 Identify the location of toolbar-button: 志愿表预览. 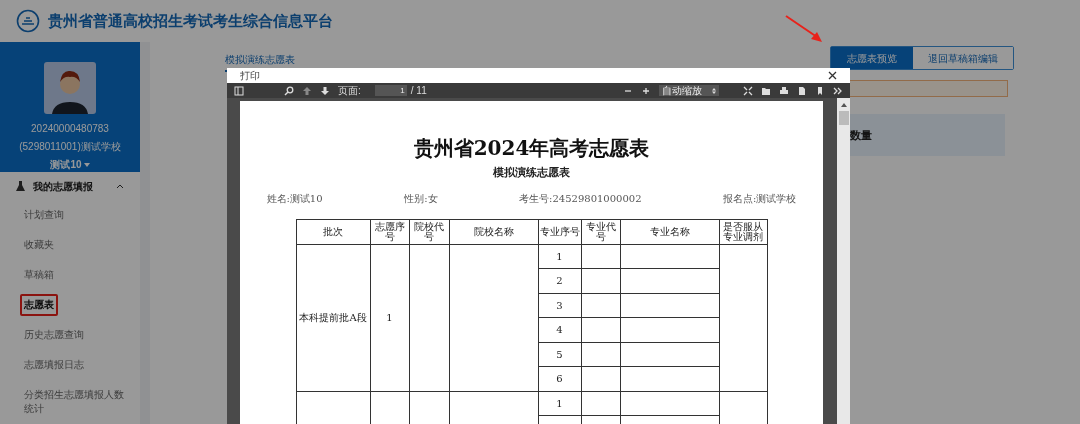
(872, 58).